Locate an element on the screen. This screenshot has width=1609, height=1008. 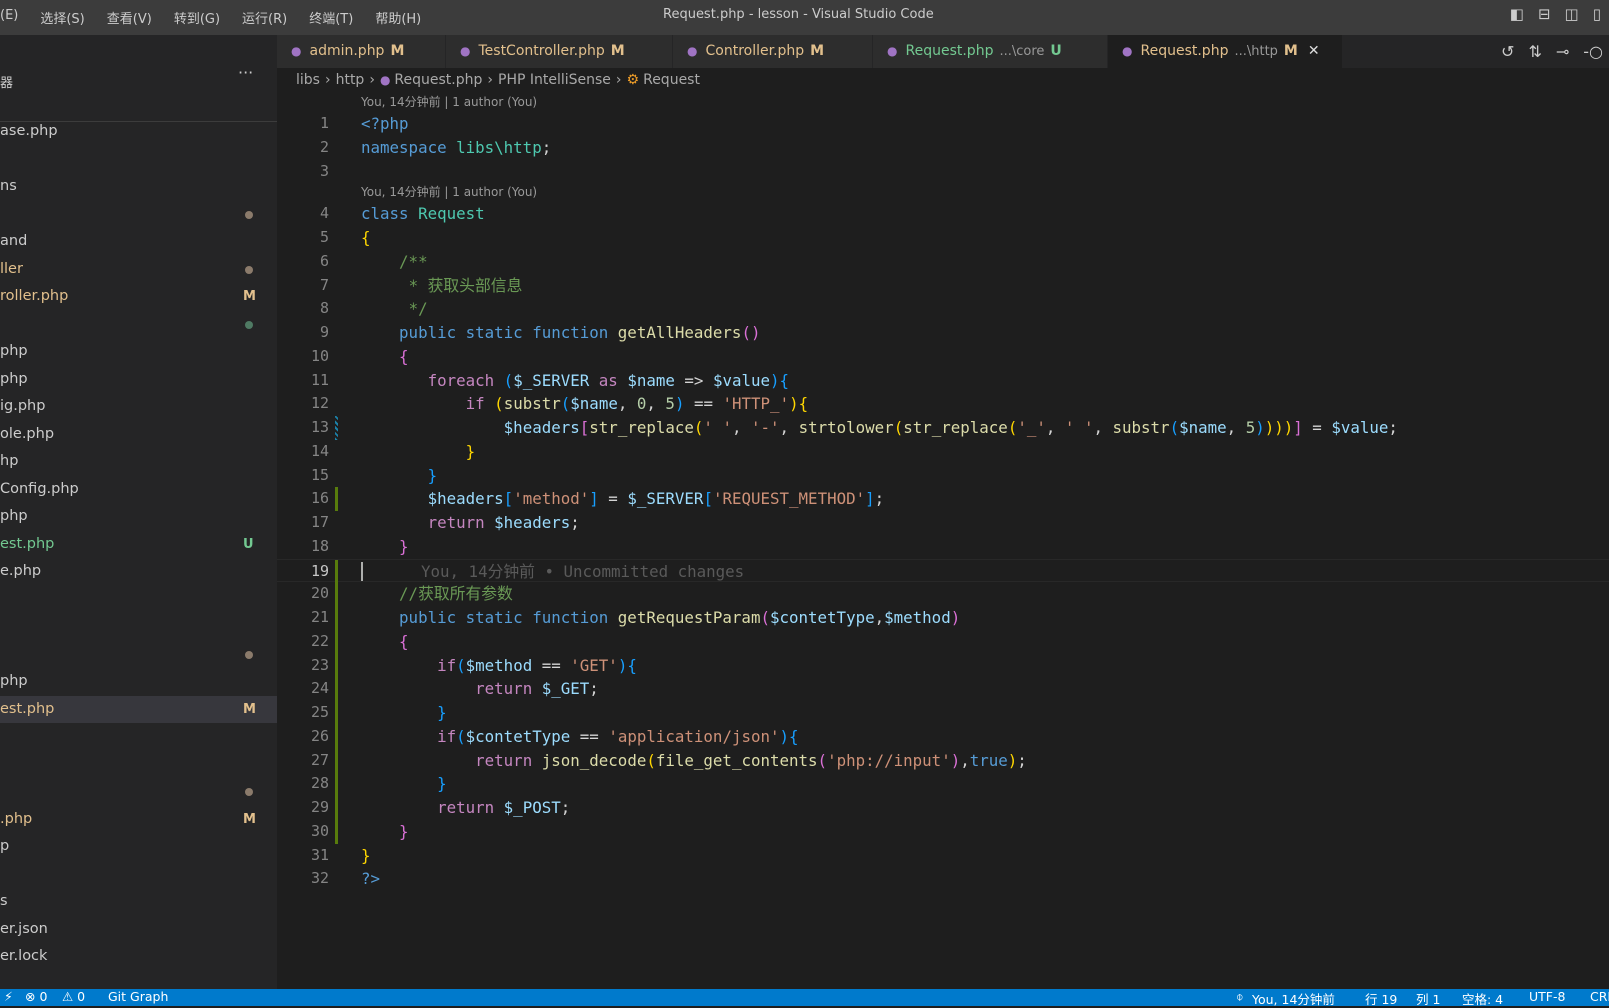
file-tree-item: ase.php is located at coordinates (138, 132).